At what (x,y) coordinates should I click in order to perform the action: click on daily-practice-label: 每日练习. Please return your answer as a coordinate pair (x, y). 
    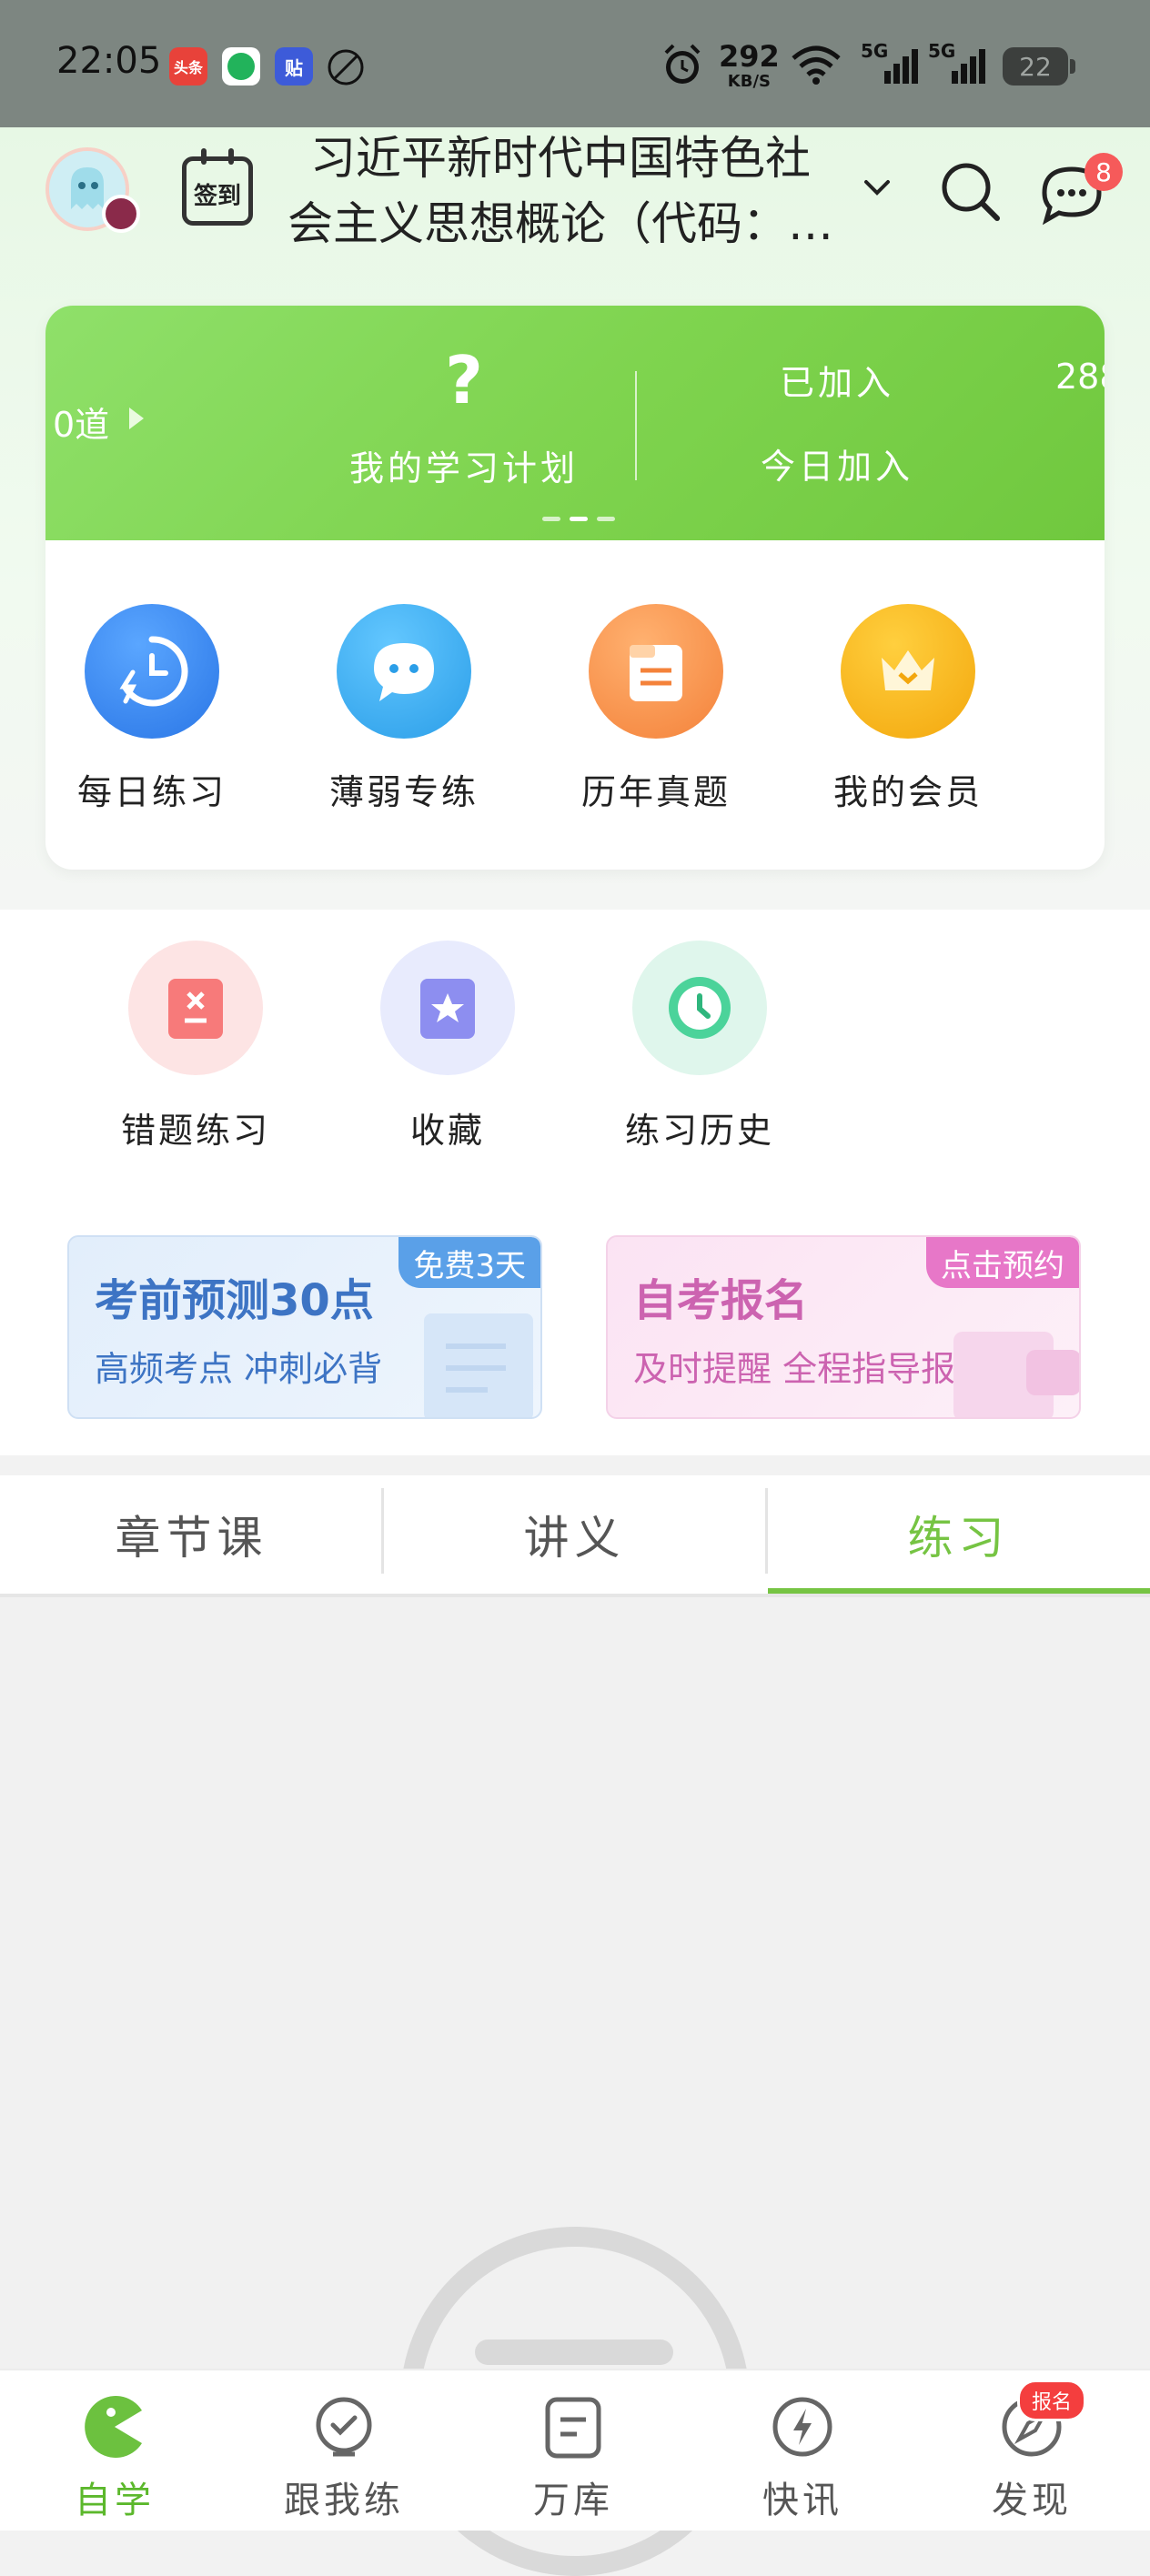
    Looking at the image, I should click on (151, 792).